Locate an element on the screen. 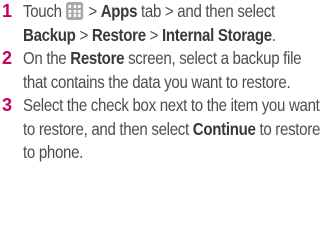 The width and height of the screenshot is (331, 249). internal-storage-label: Internal Storage is located at coordinates (217, 35).